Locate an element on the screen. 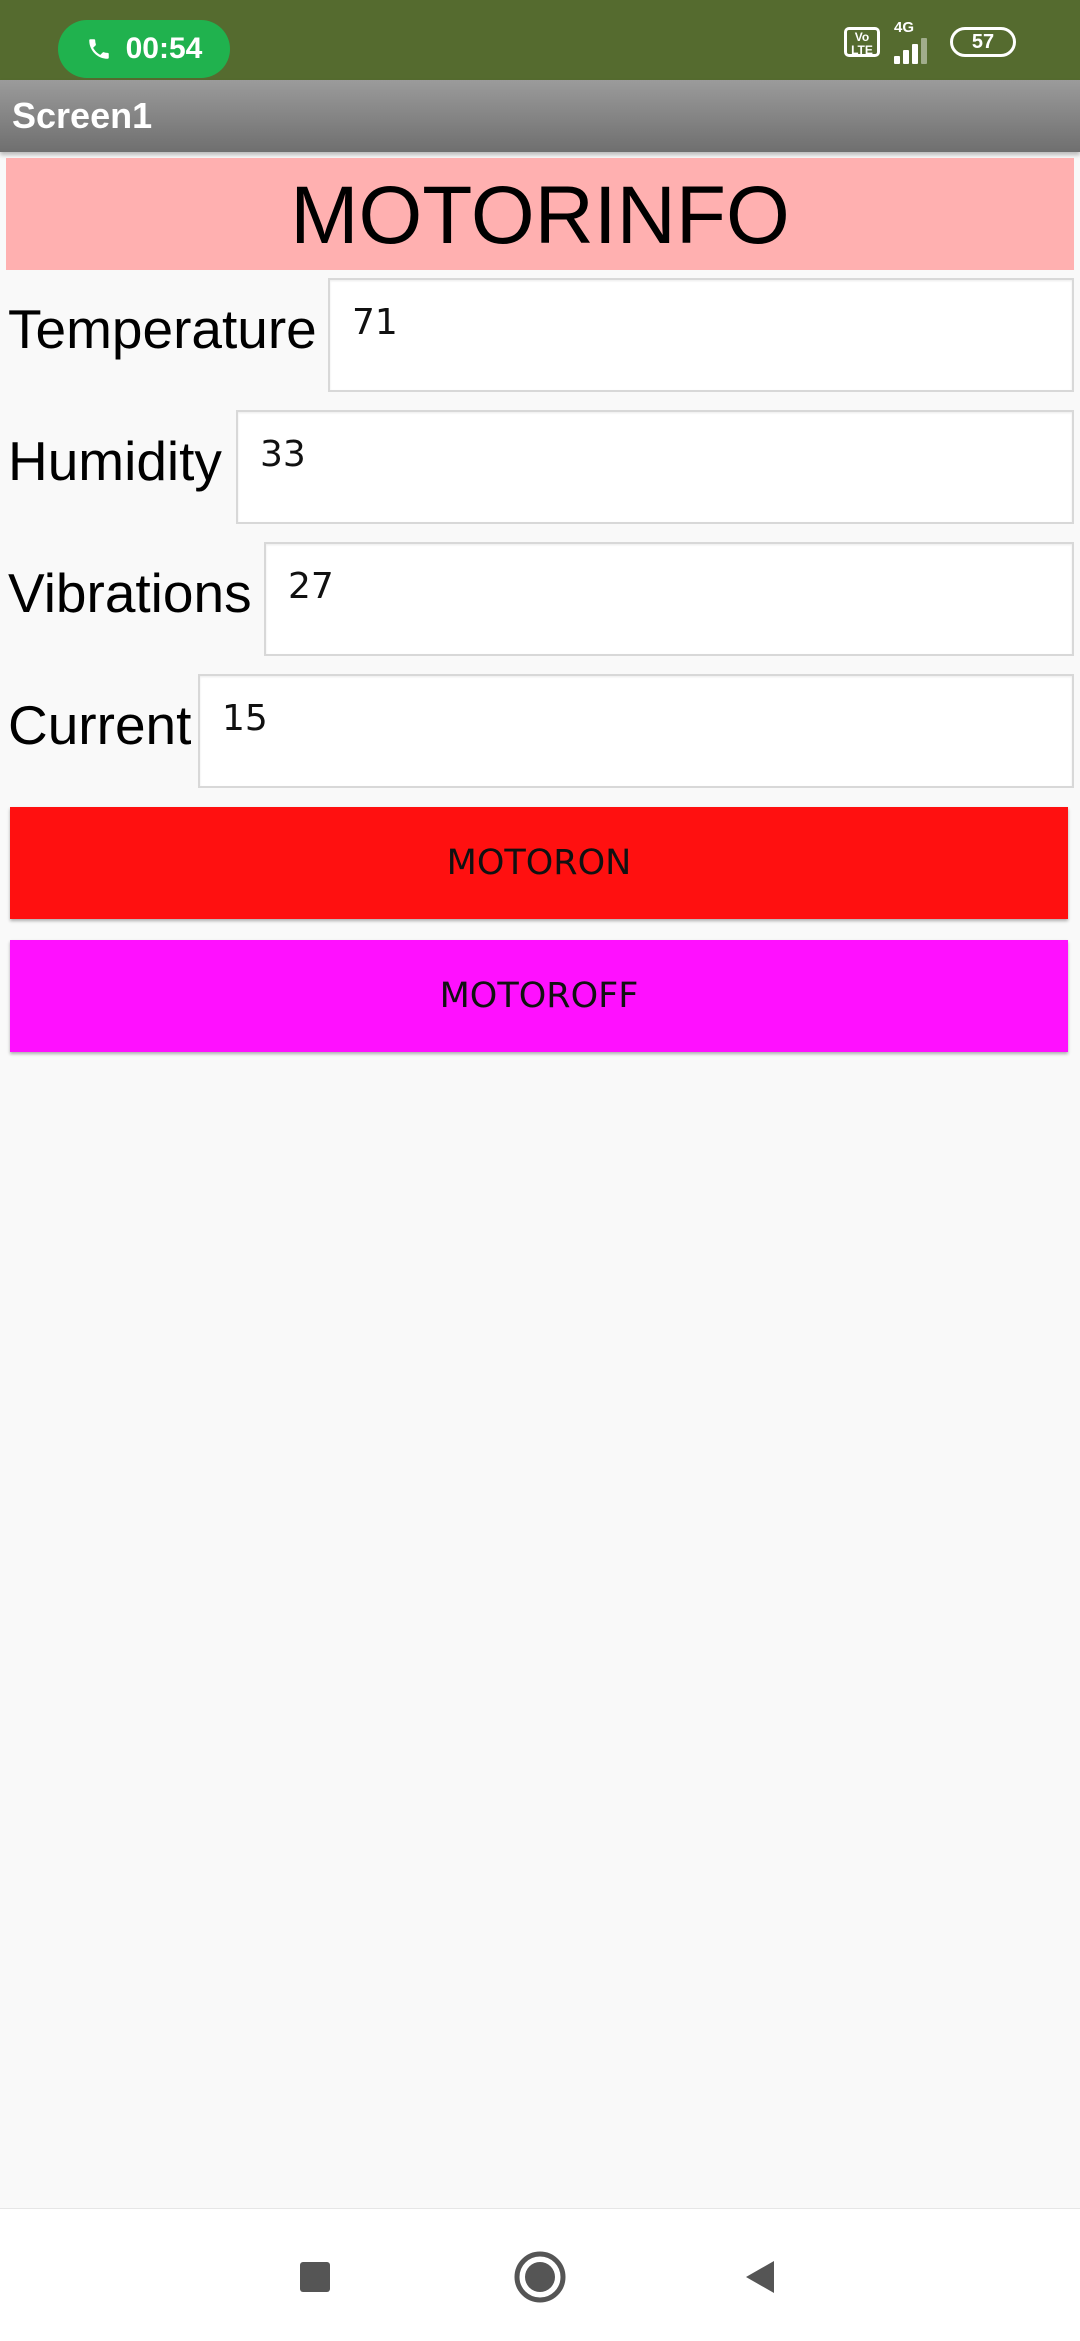  temperature-row: Temperature 71 is located at coordinates (540, 337).